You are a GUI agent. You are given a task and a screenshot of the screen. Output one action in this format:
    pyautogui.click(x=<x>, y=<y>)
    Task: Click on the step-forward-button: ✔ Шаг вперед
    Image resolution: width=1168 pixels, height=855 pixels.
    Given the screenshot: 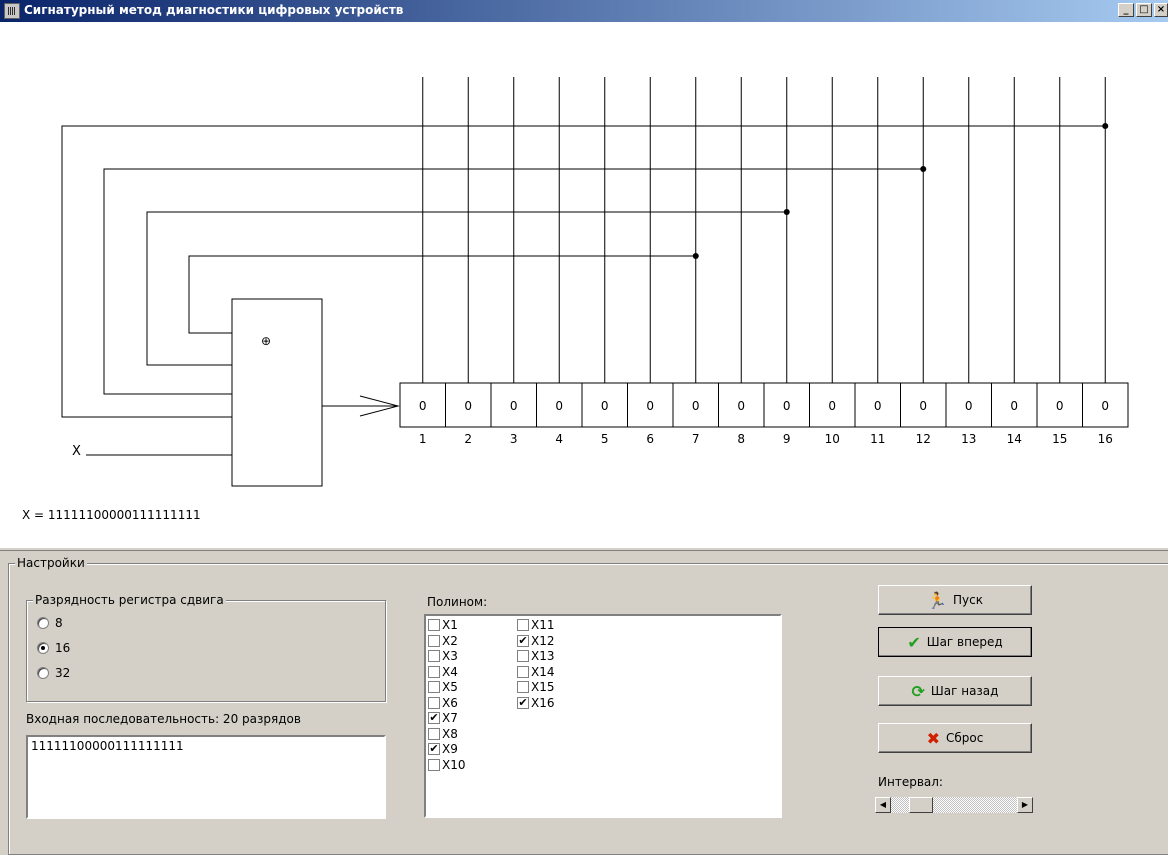 What is the action you would take?
    pyautogui.click(x=955, y=642)
    